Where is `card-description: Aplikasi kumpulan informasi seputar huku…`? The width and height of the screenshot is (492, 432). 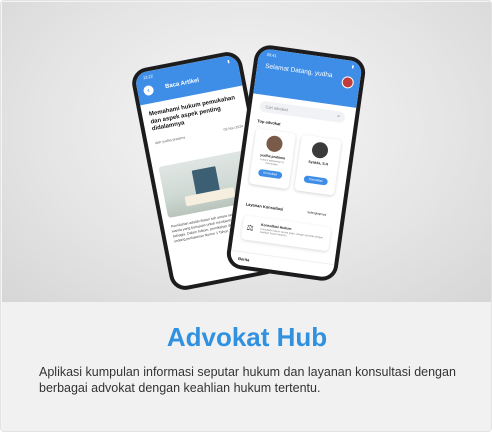 card-description: Aplikasi kumpulan informasi seputar huku… is located at coordinates (247, 380).